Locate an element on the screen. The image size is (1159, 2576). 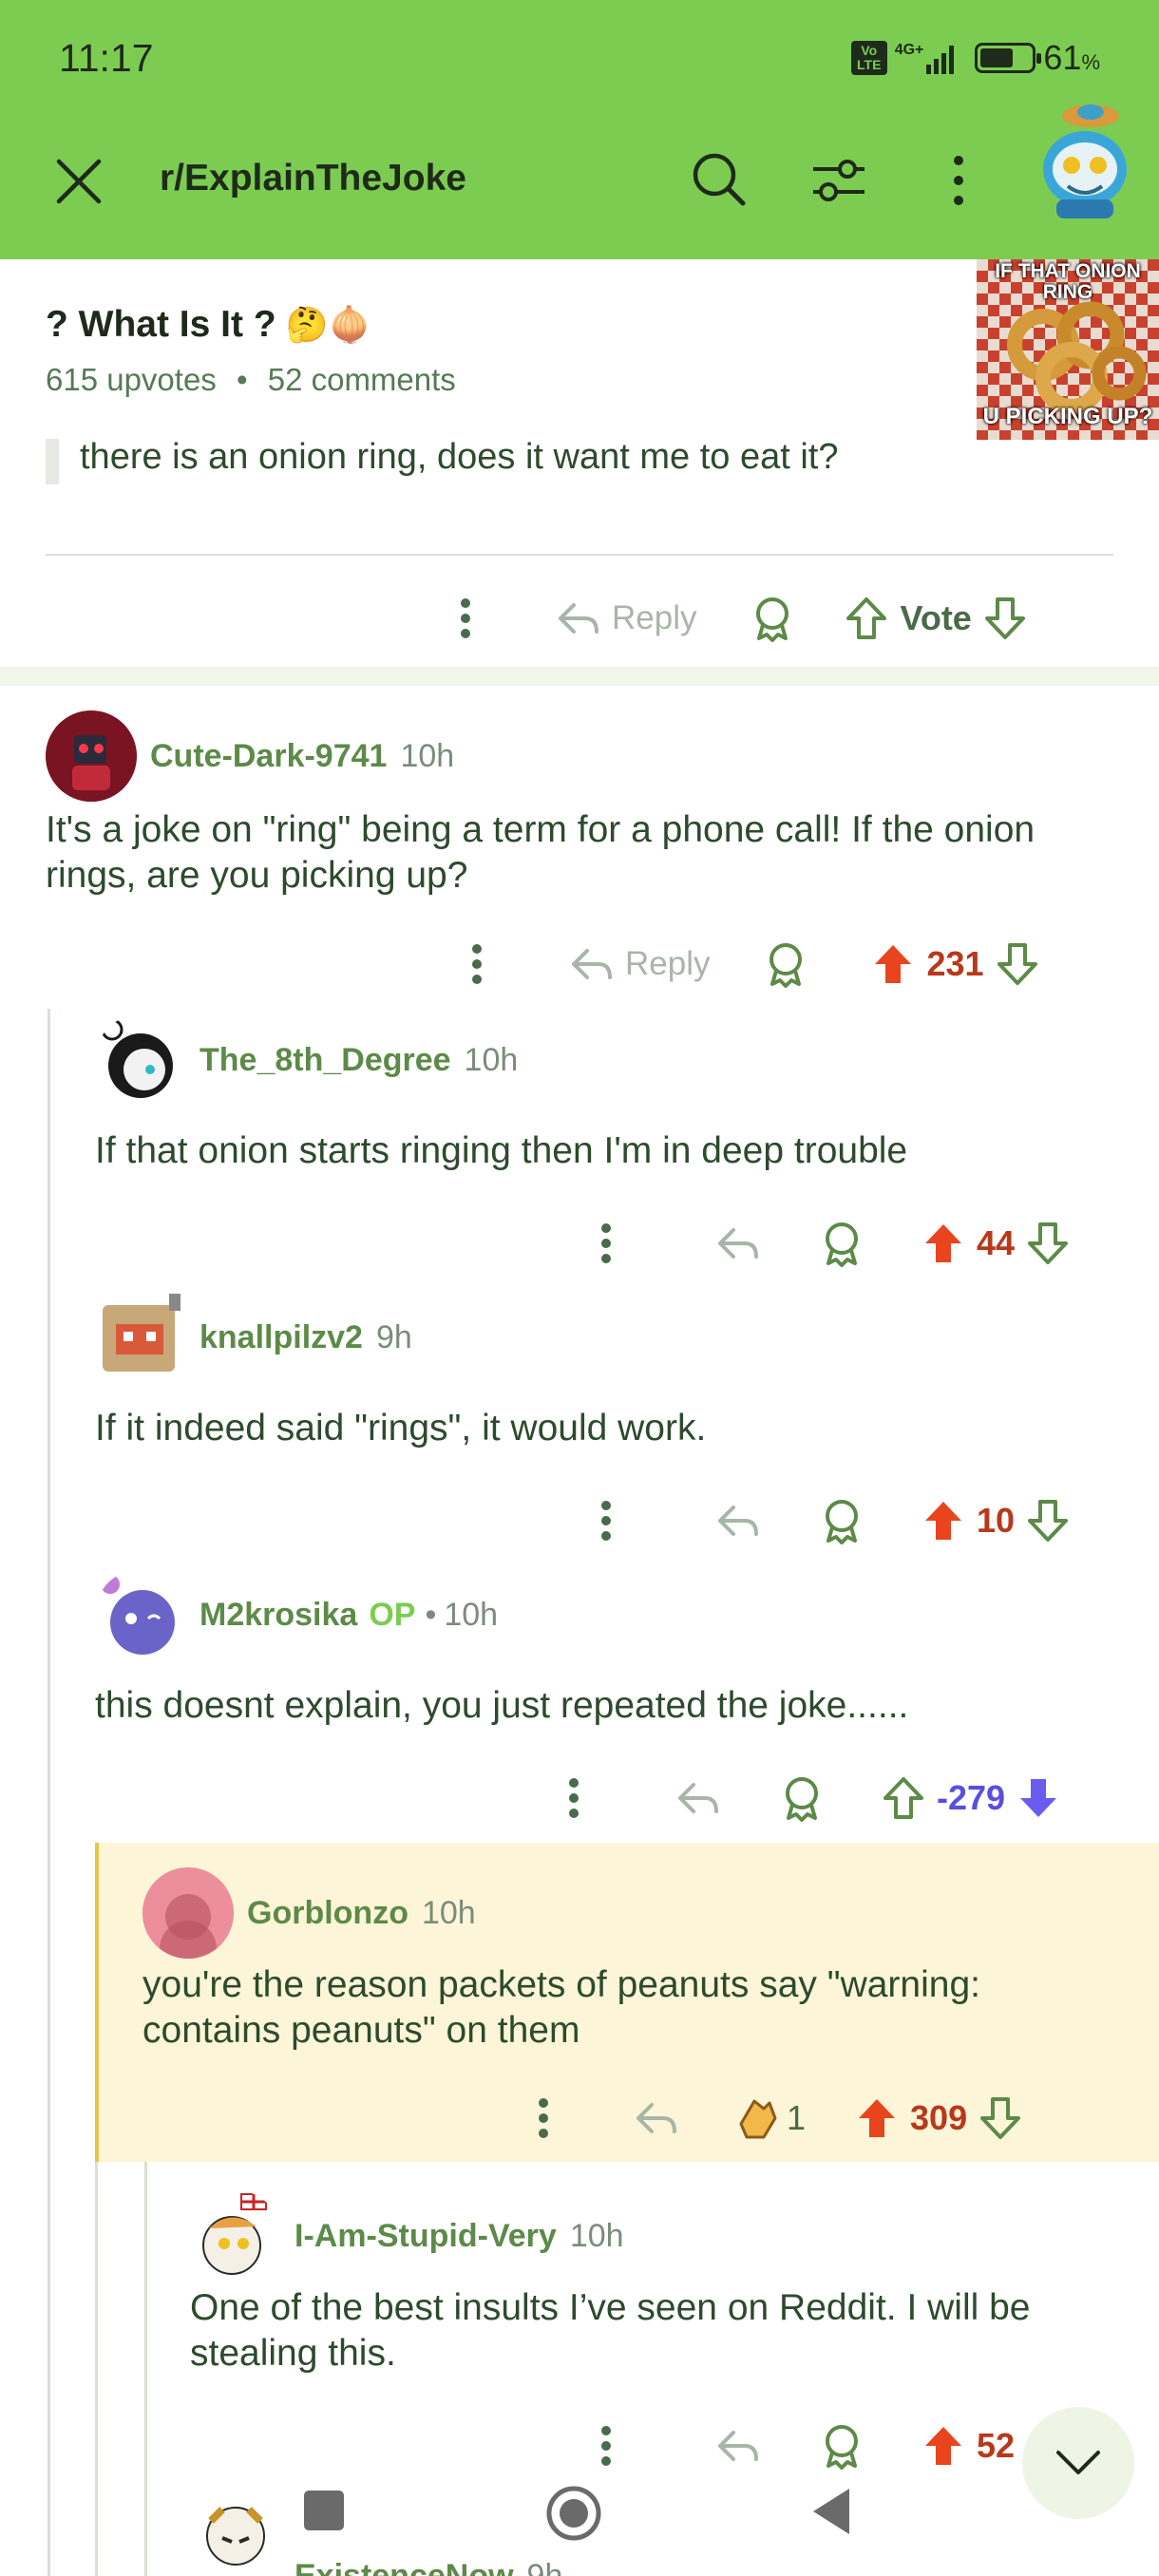
comment-header: Gorblonzo 10h is located at coordinates (309, 1913).